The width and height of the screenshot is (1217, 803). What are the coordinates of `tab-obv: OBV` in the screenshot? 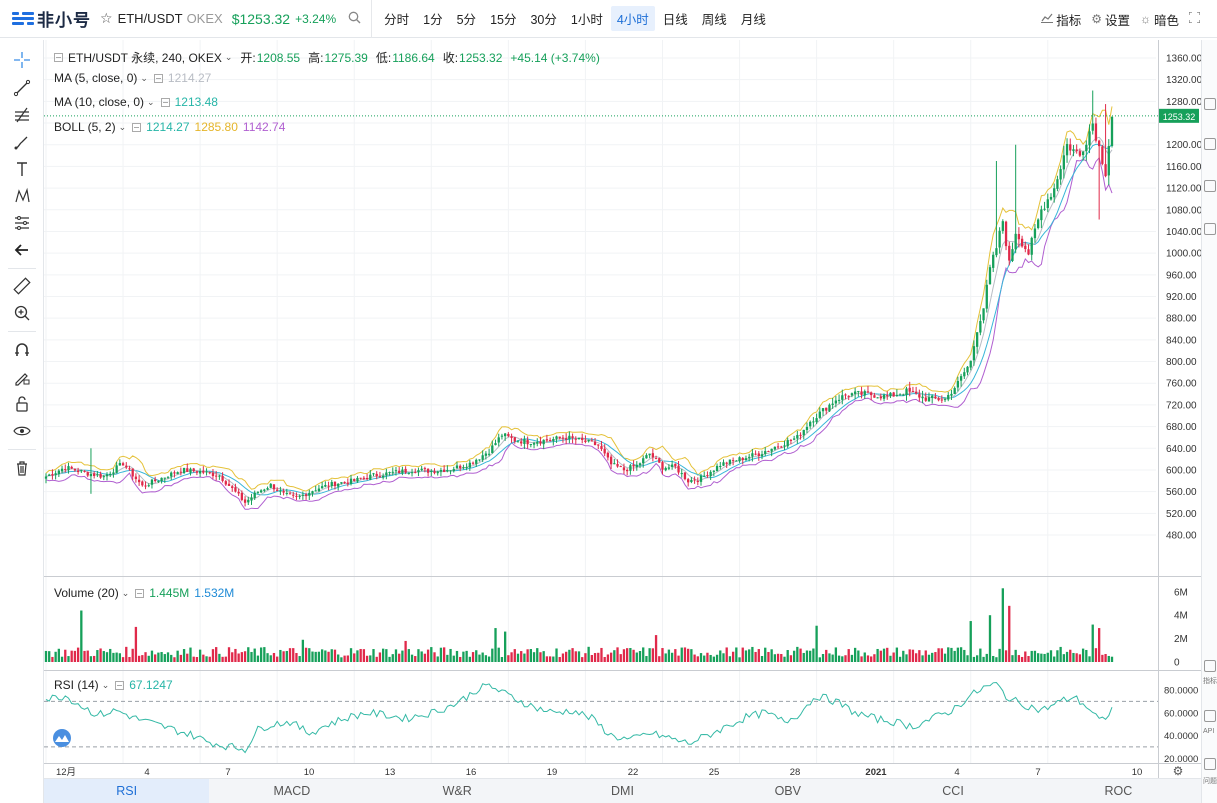 It's located at (787, 791).